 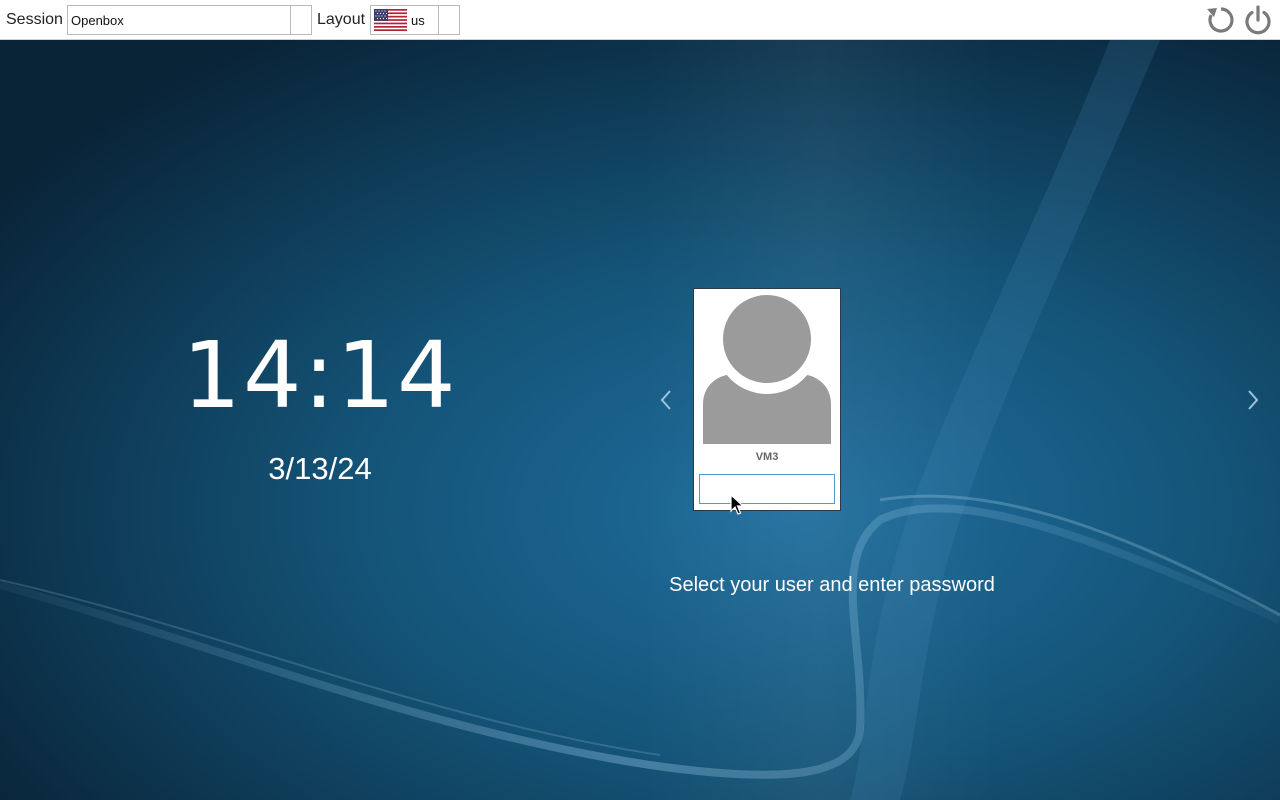 What do you see at coordinates (320, 375) in the screenshot?
I see `clock-time: 14:14` at bounding box center [320, 375].